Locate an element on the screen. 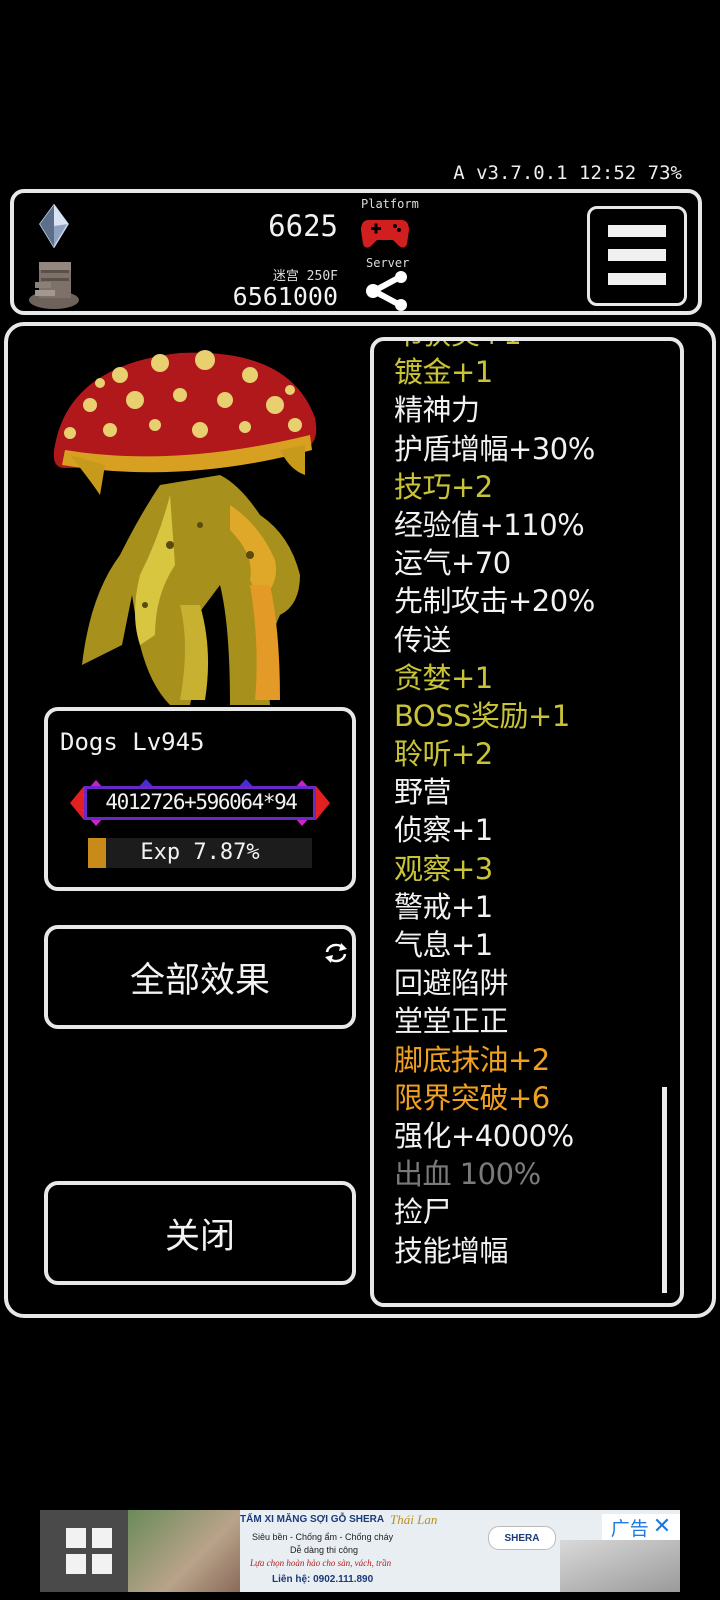 Image resolution: width=720 pixels, height=1600 pixels. platform-label: Platform is located at coordinates (390, 204).